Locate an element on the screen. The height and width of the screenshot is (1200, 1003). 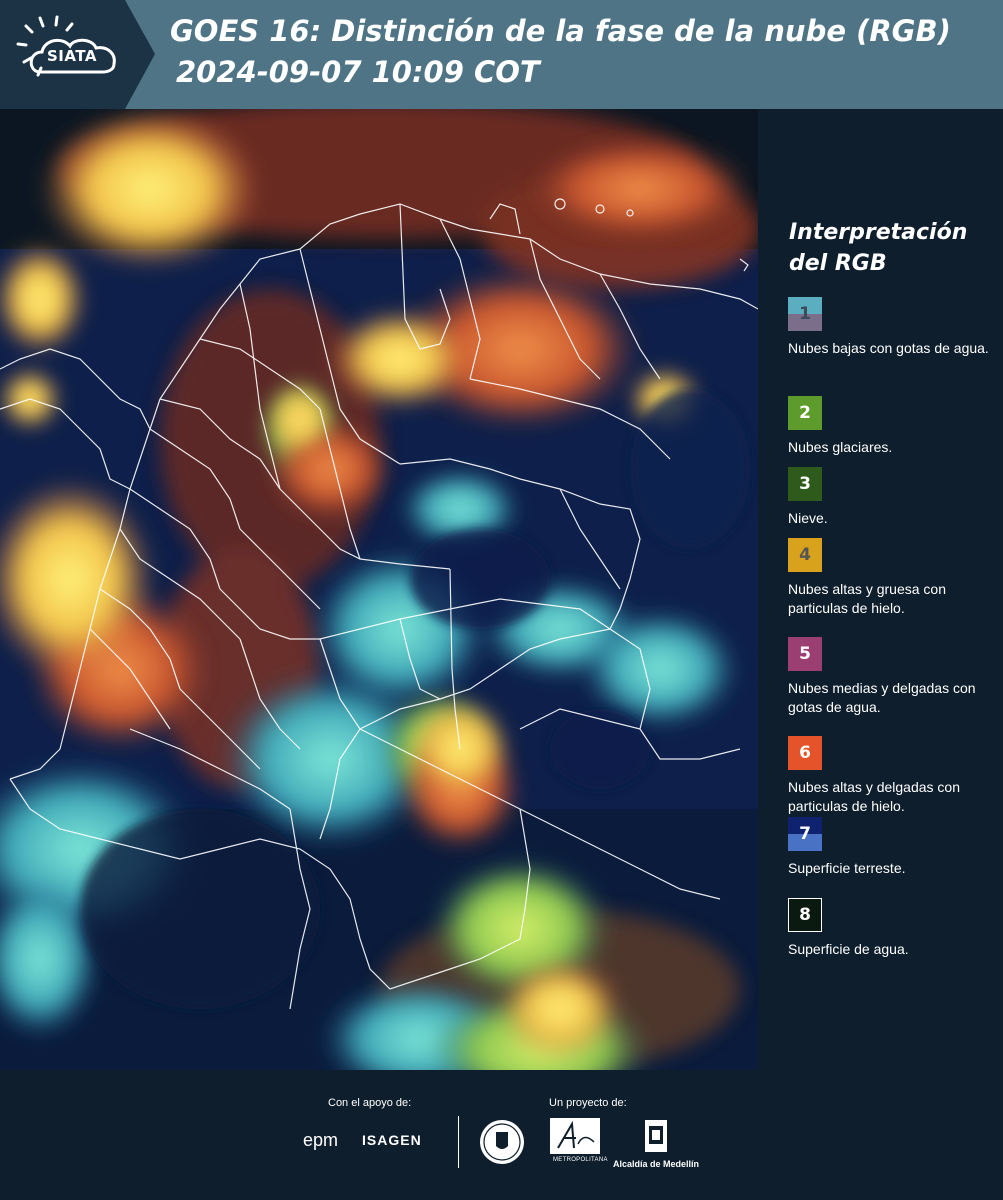
legend-swatch: 8 is located at coordinates (805, 915).